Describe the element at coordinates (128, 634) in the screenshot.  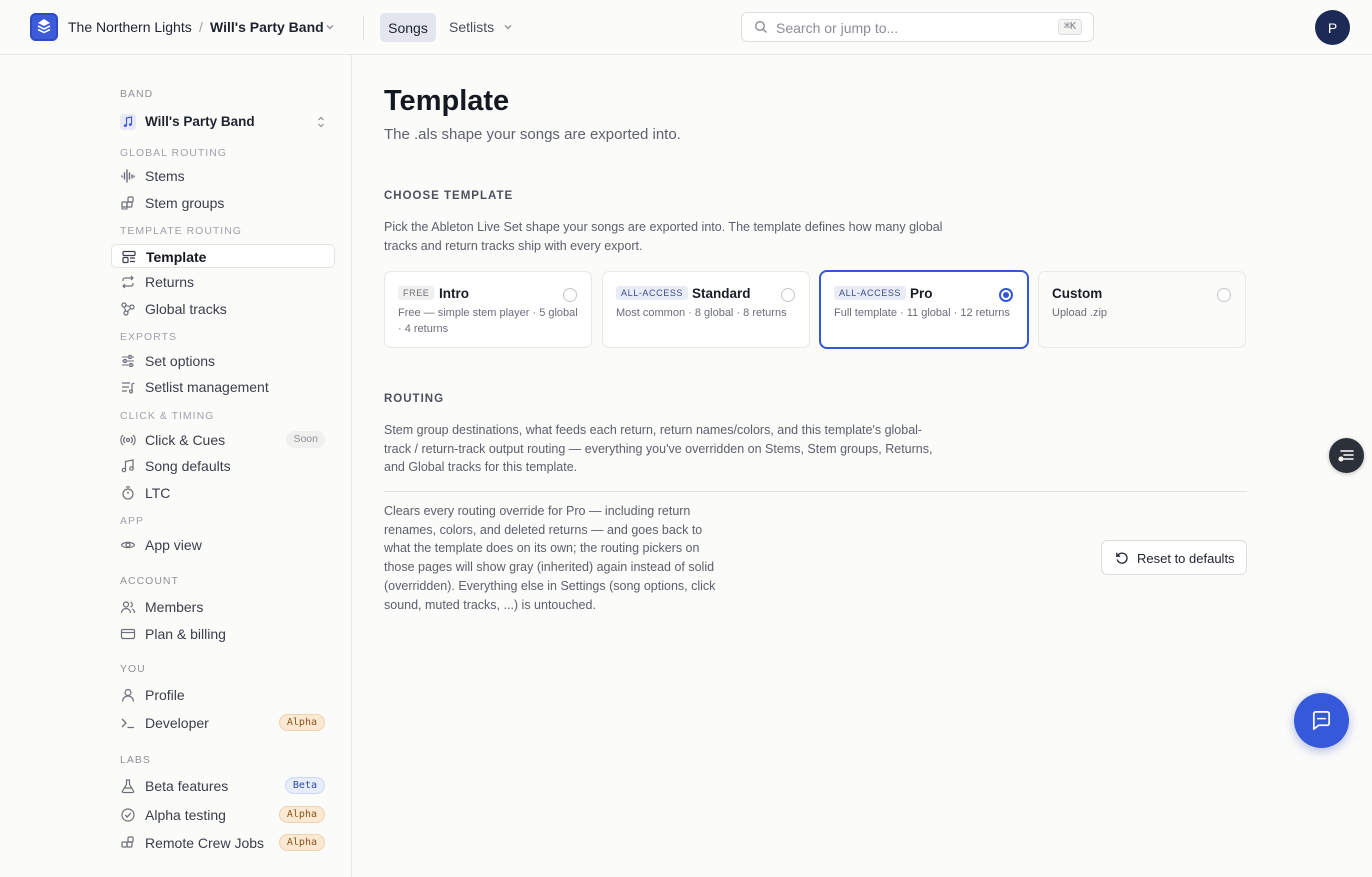
I see `credit-card-icon` at that location.